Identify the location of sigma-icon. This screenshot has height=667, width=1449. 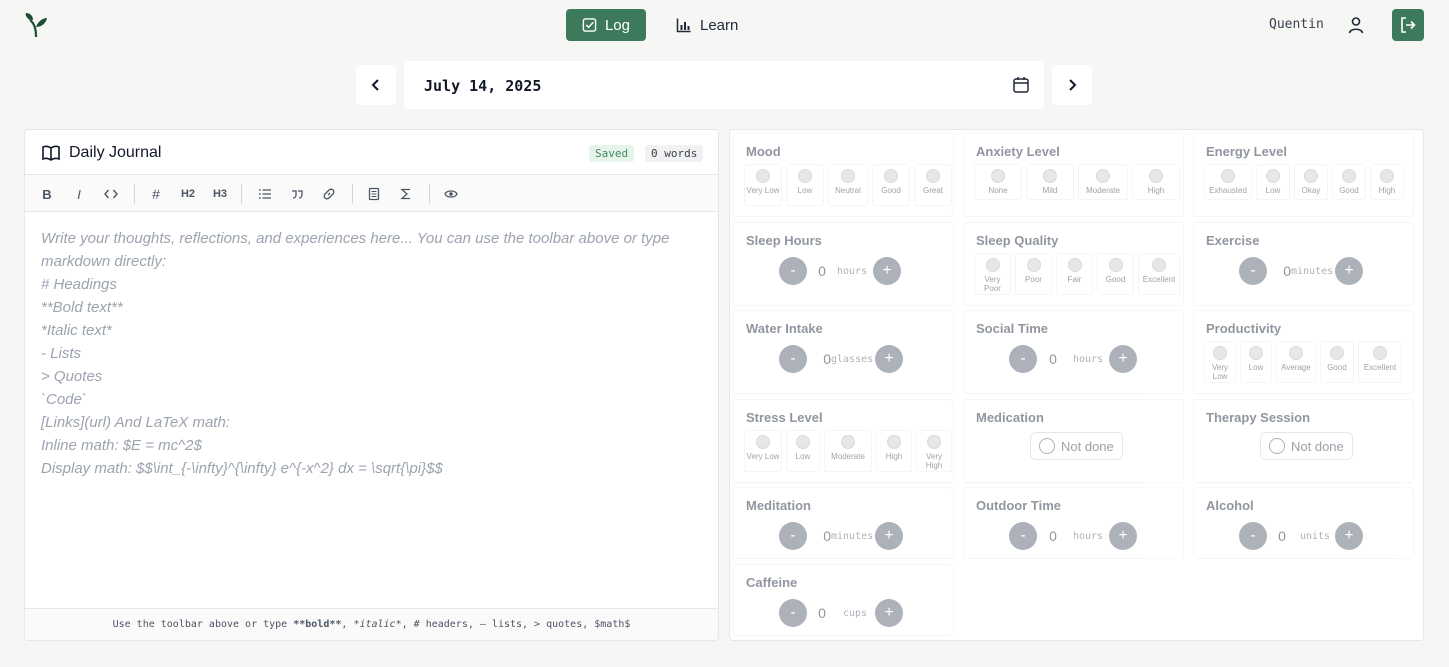
(405, 194).